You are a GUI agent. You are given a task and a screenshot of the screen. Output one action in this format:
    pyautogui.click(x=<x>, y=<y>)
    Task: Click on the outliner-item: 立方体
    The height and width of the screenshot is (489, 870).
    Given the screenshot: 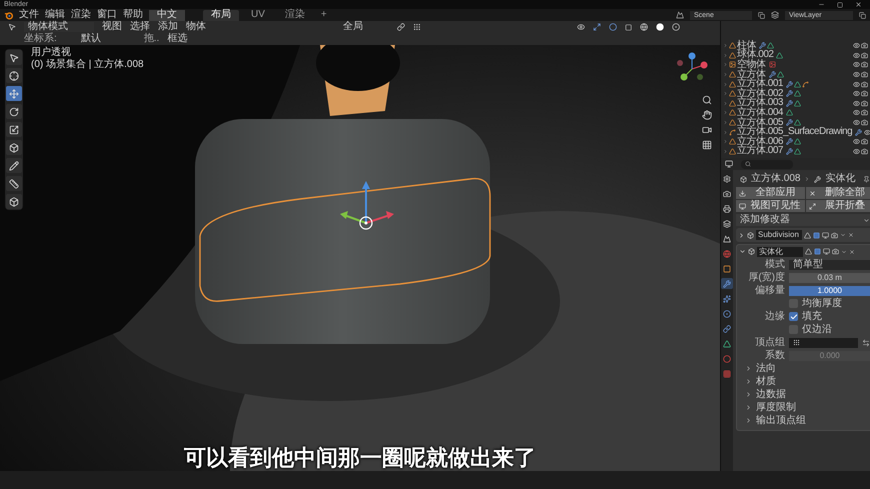 What is the action you would take?
    pyautogui.click(x=795, y=75)
    